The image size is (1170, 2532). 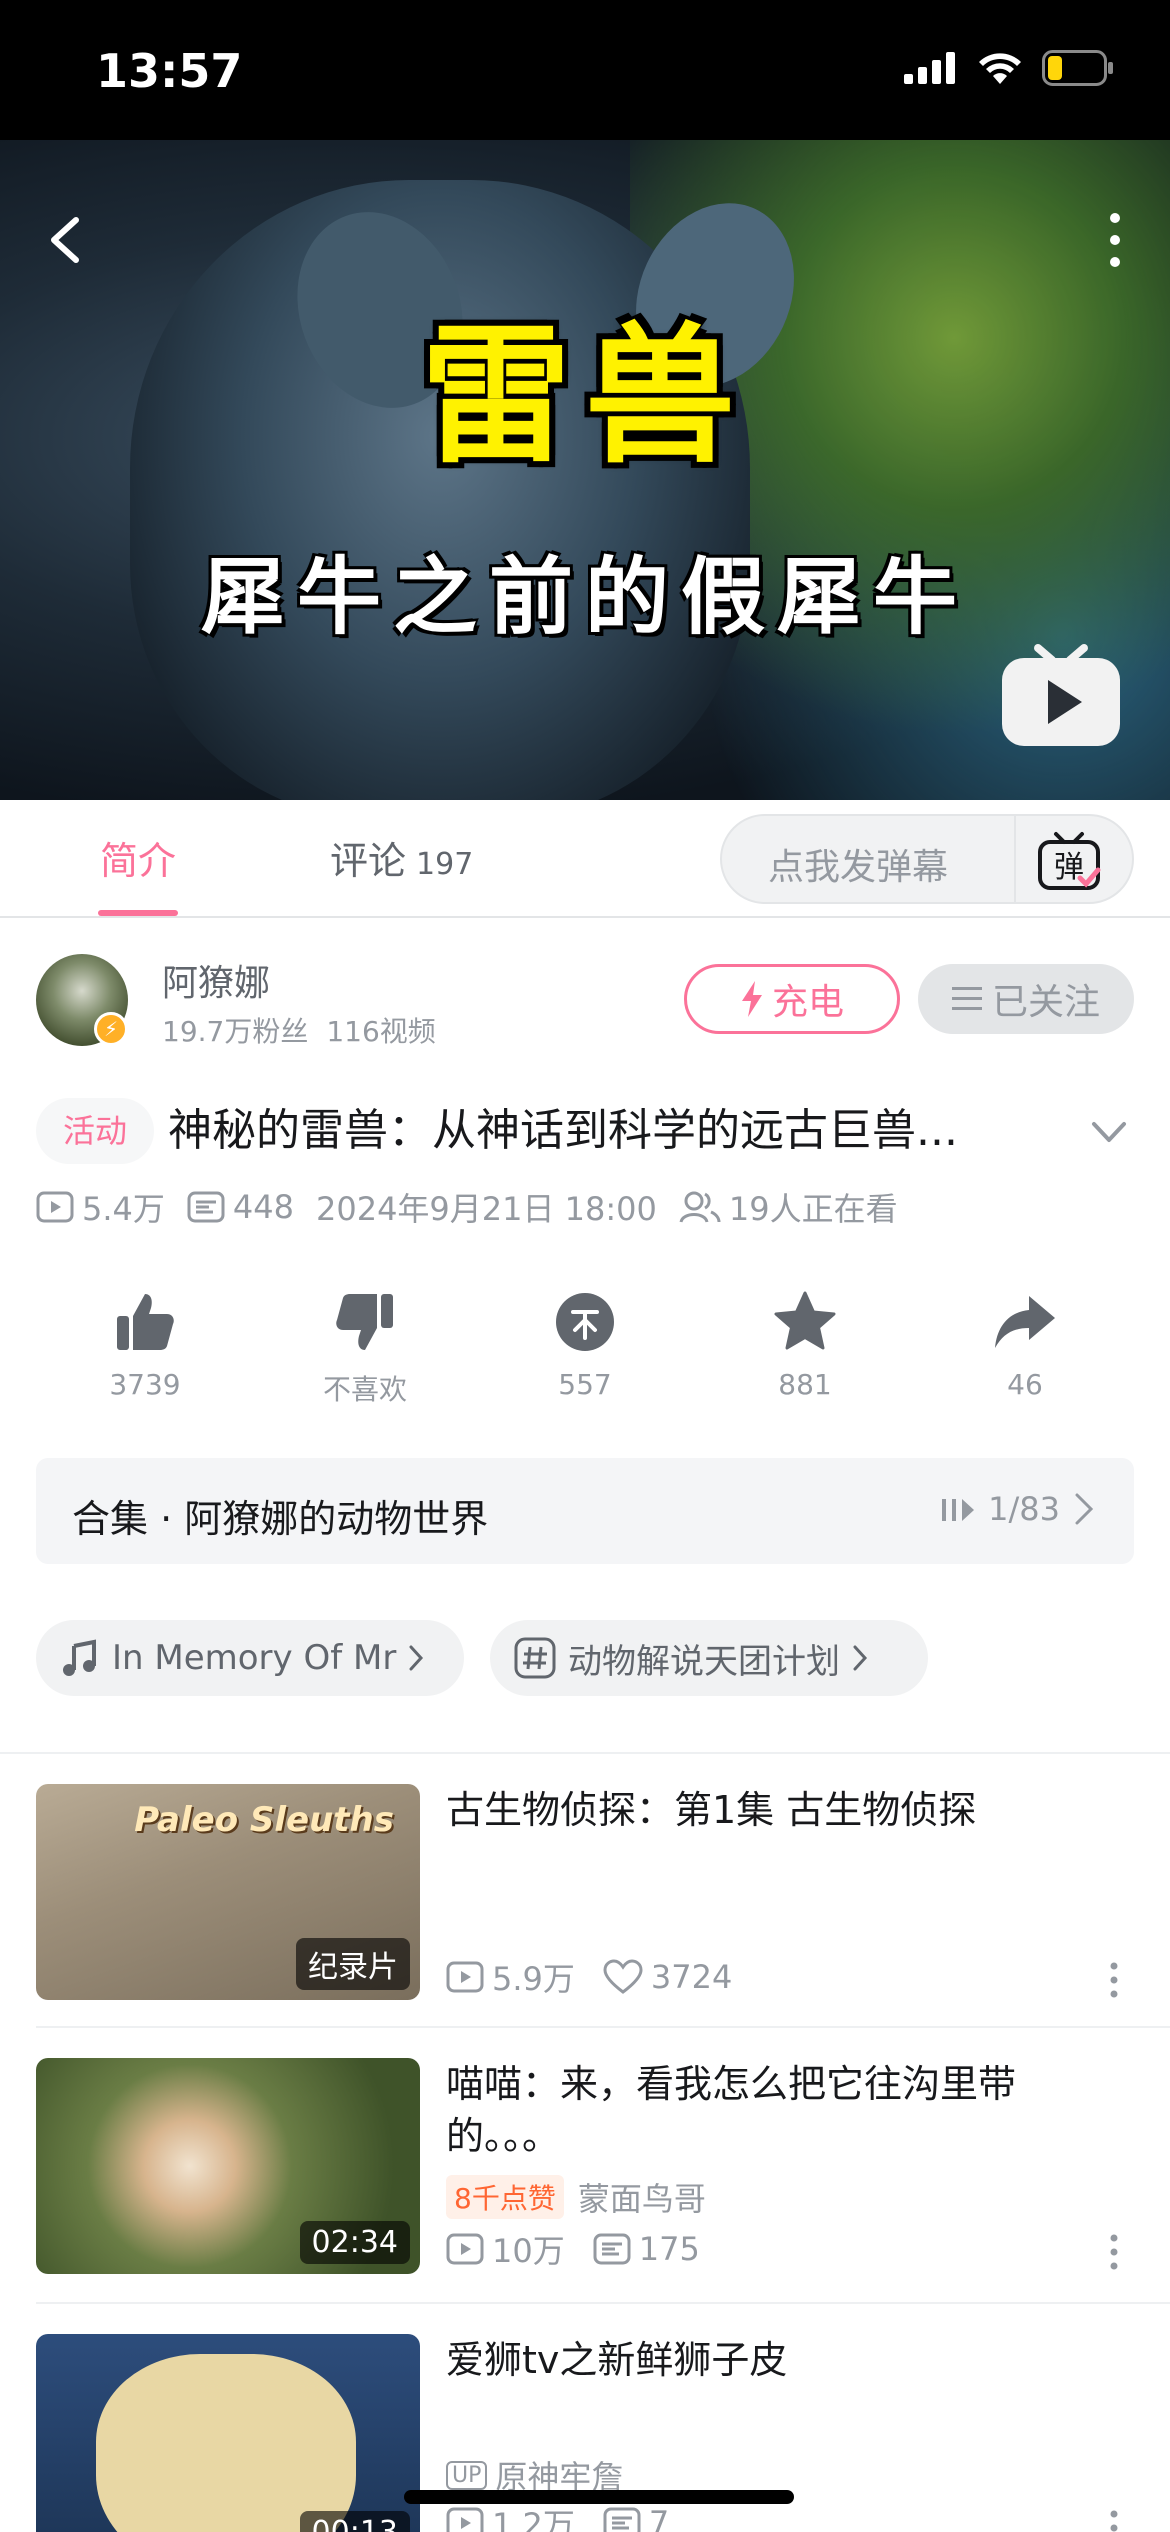 I want to click on tab-intro-label: 简介, so click(x=138, y=861).